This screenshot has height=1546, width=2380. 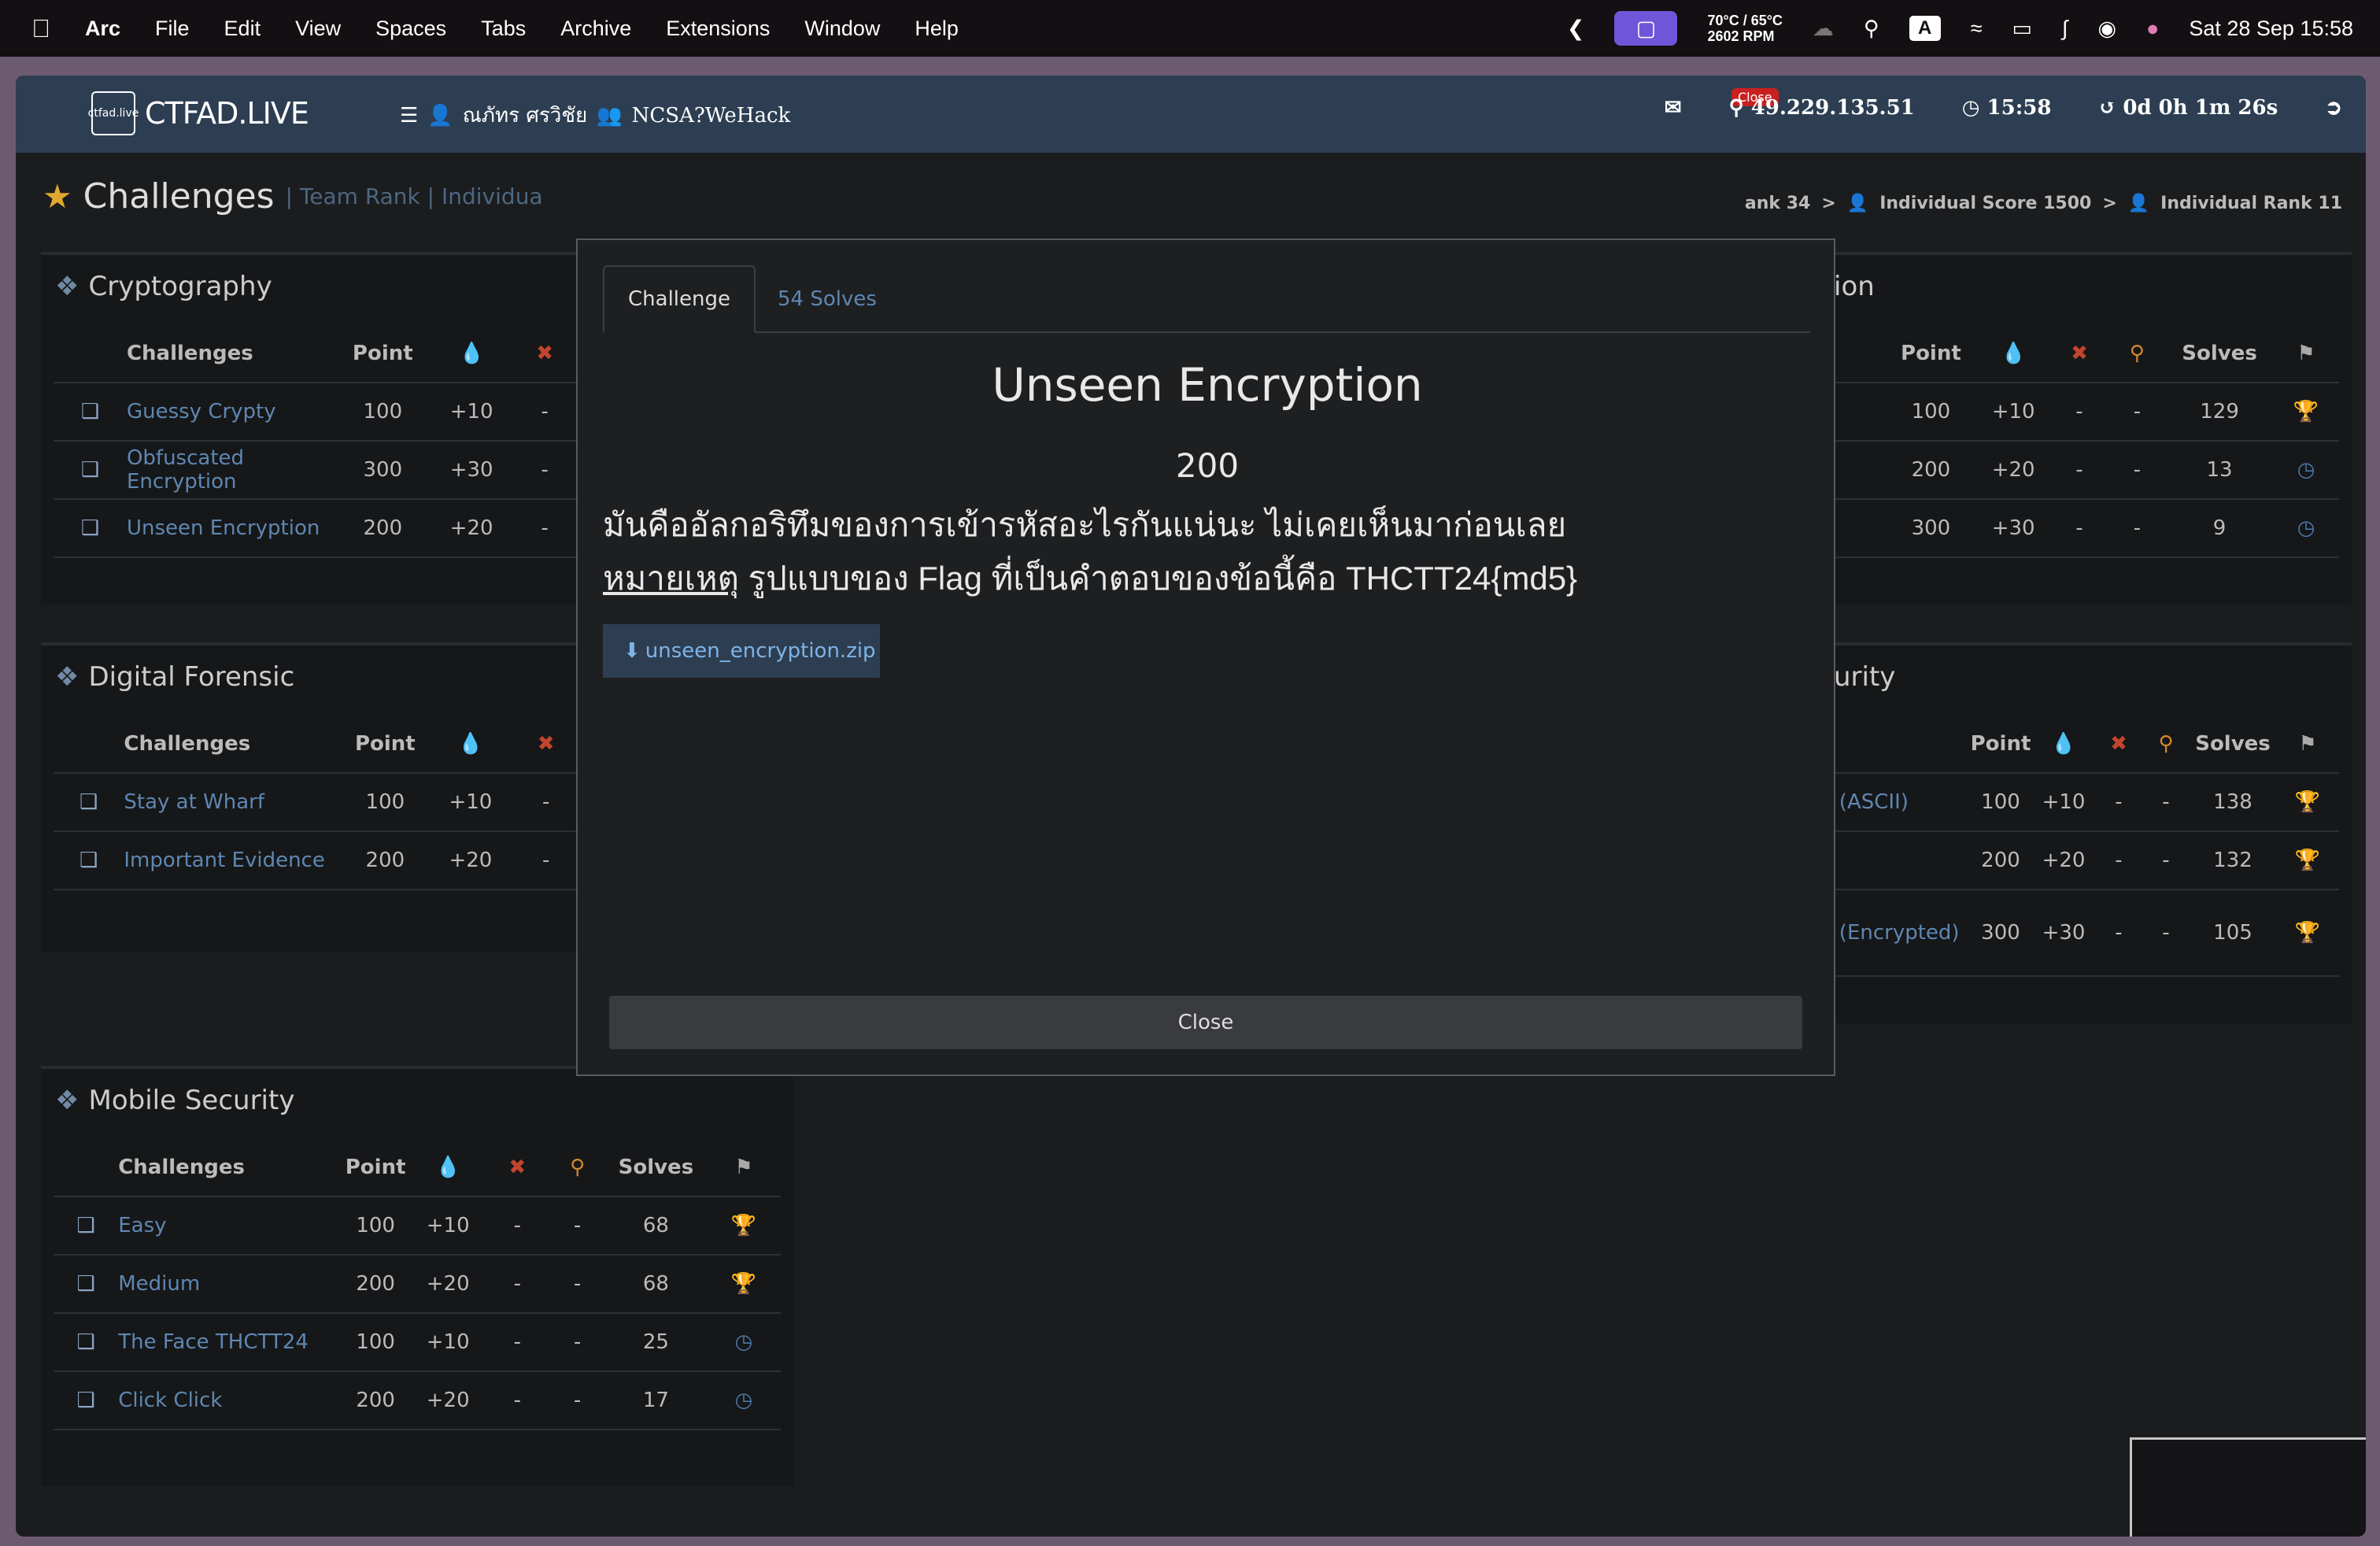 I want to click on challenge-link: Click Click, so click(x=229, y=1400).